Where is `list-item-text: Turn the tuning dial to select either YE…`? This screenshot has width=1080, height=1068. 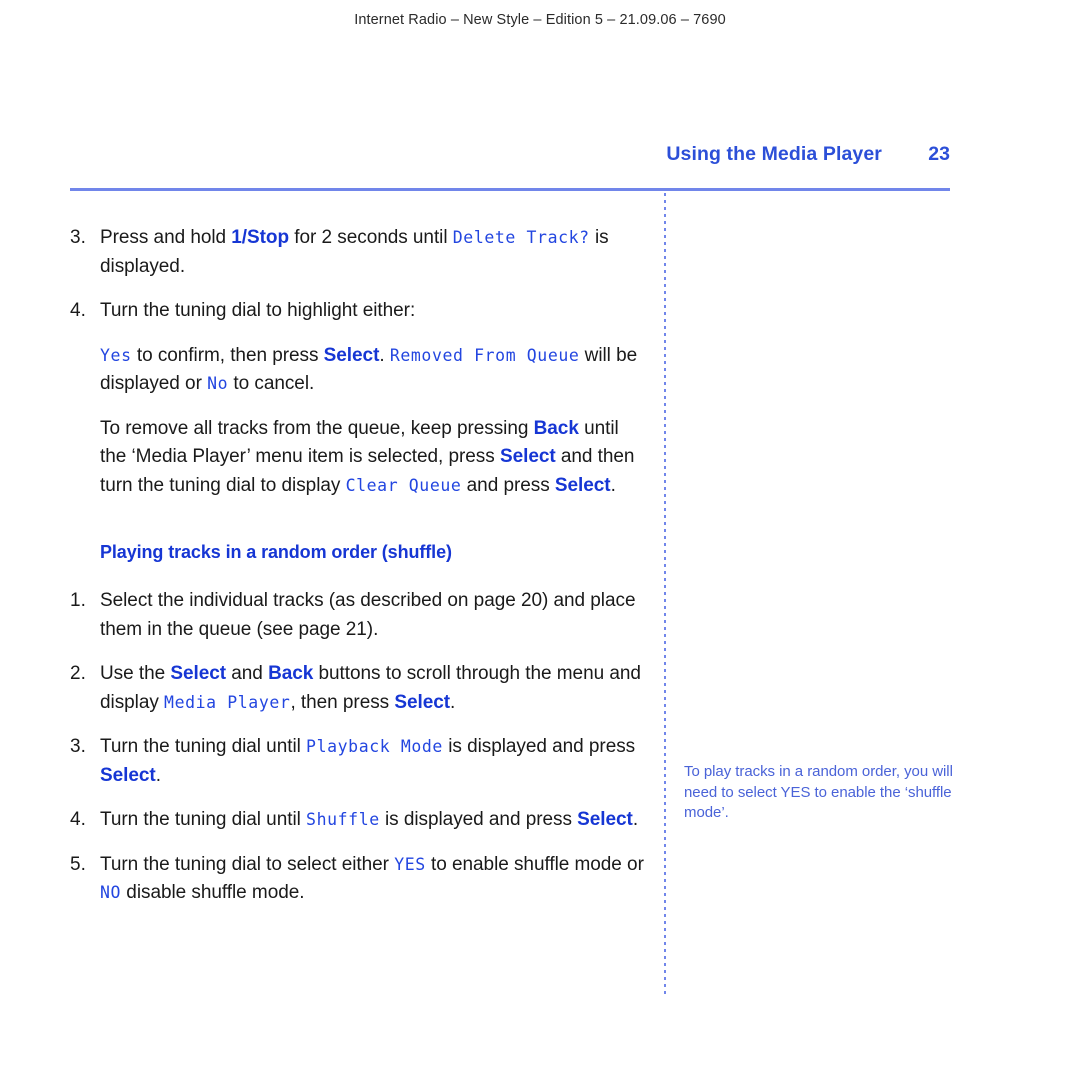
list-item-text: Turn the tuning dial to select either YE… is located at coordinates (372, 878).